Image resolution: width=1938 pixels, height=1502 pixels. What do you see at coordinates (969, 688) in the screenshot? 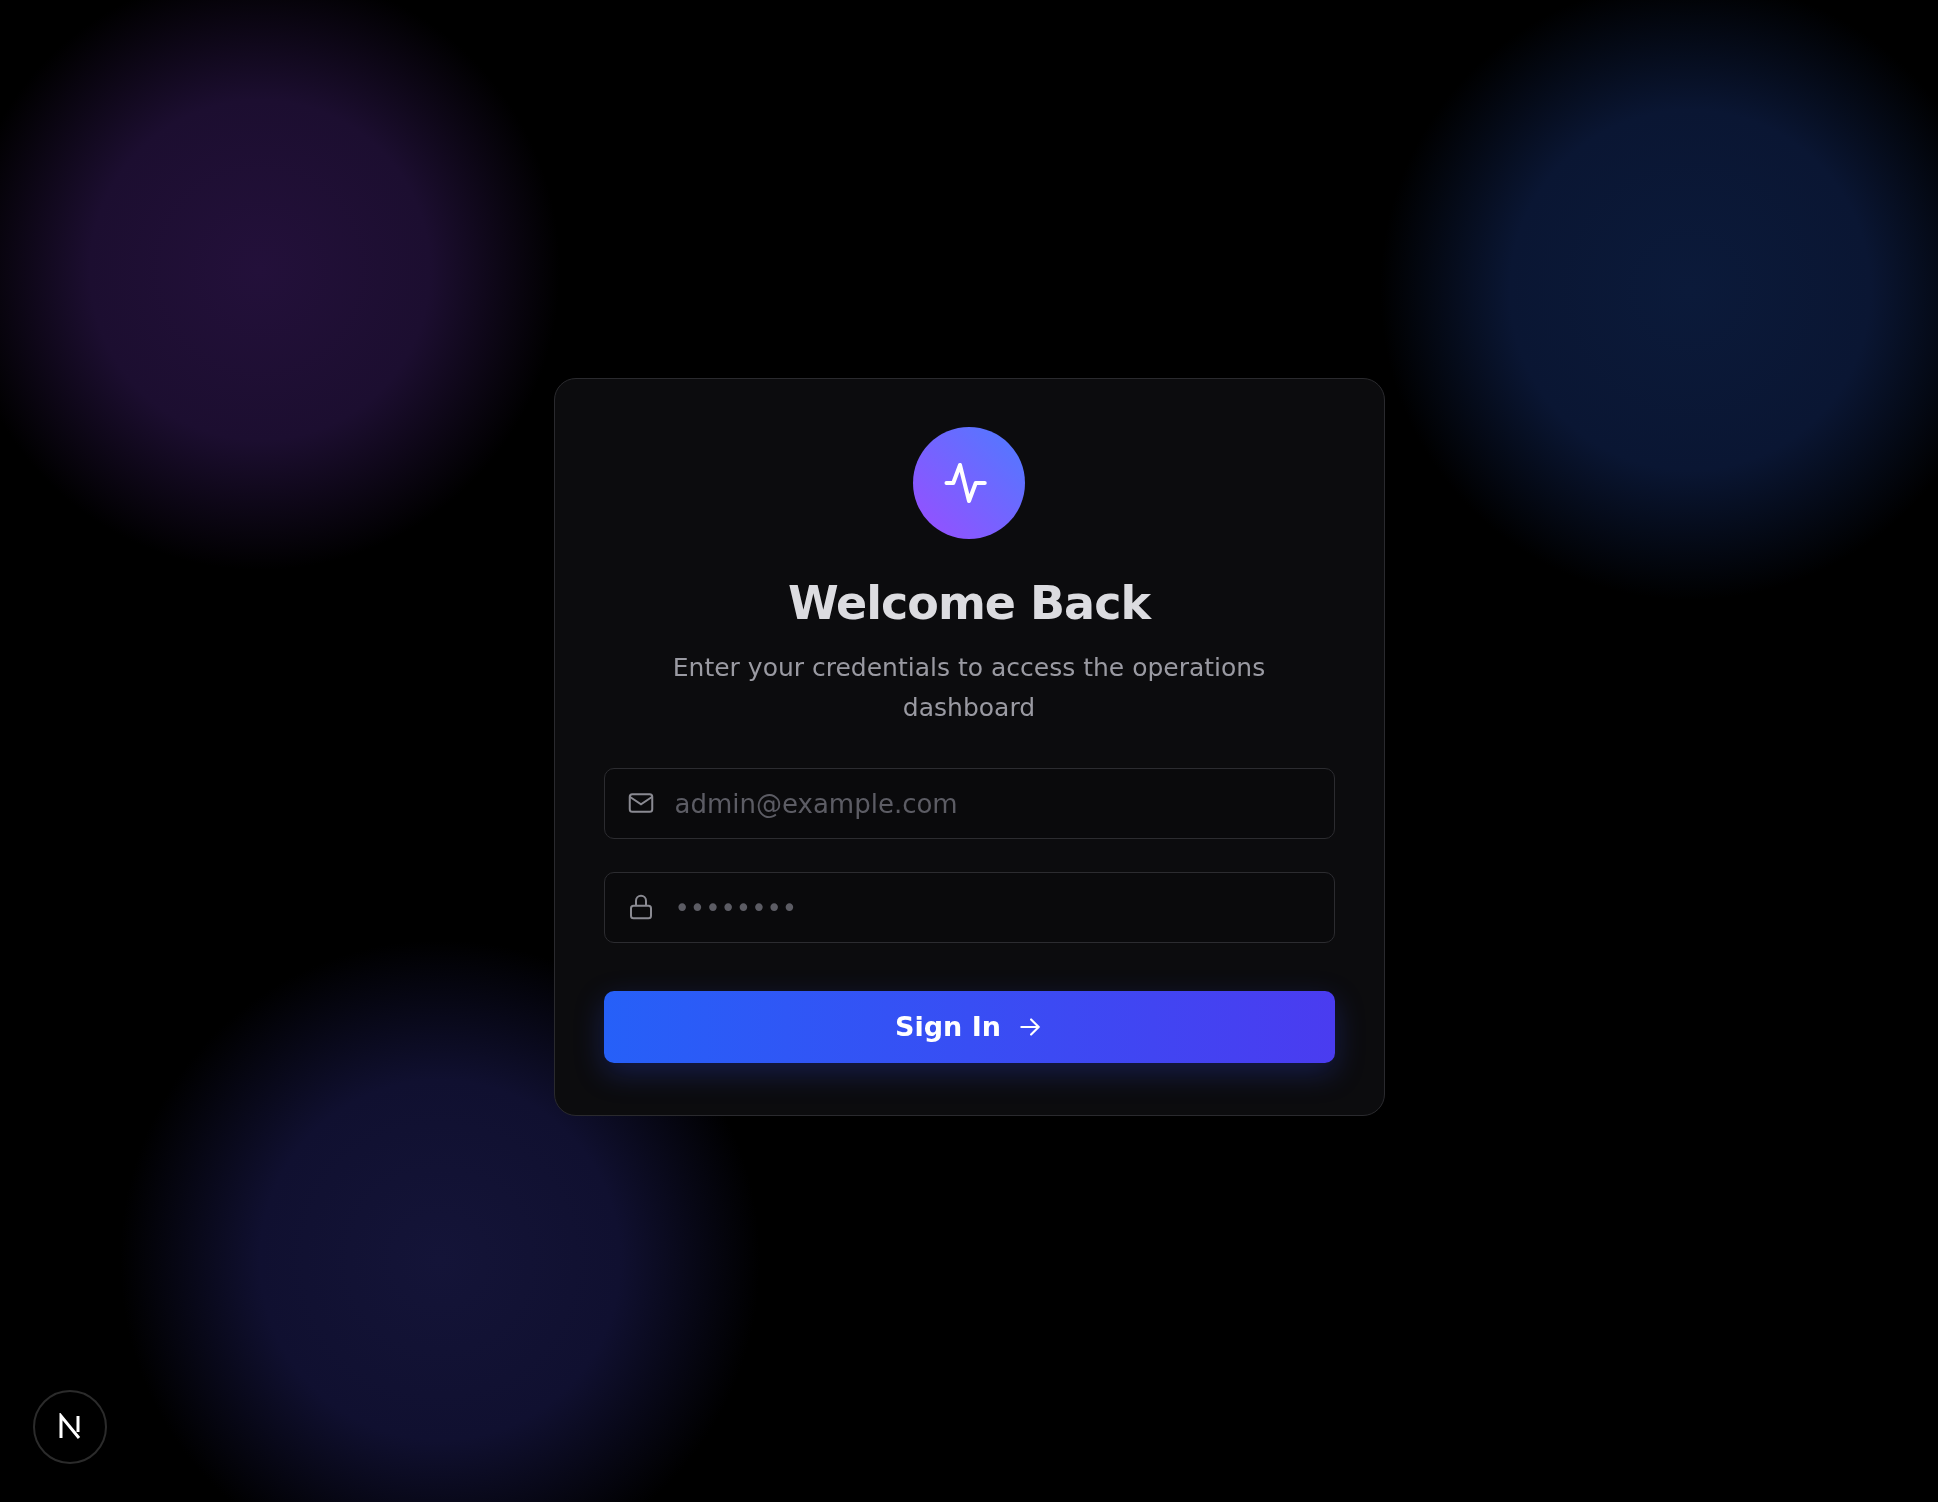
I see `subtitle: Enter your credentials to access the operations dashboard` at bounding box center [969, 688].